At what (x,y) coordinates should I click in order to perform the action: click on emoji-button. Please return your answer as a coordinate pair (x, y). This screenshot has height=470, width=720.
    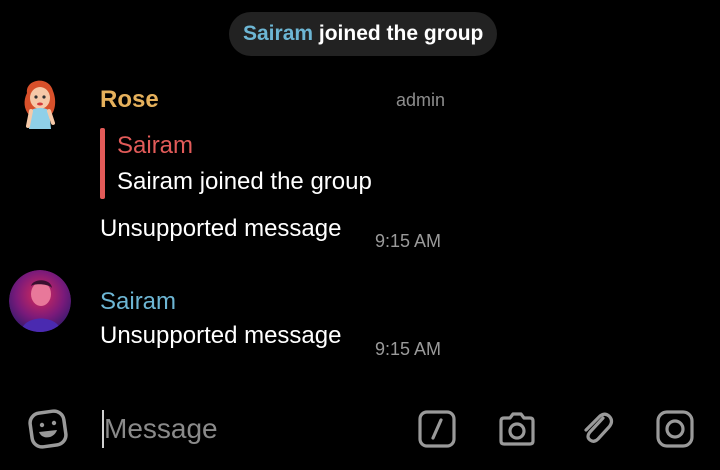
    Looking at the image, I should click on (48, 429).